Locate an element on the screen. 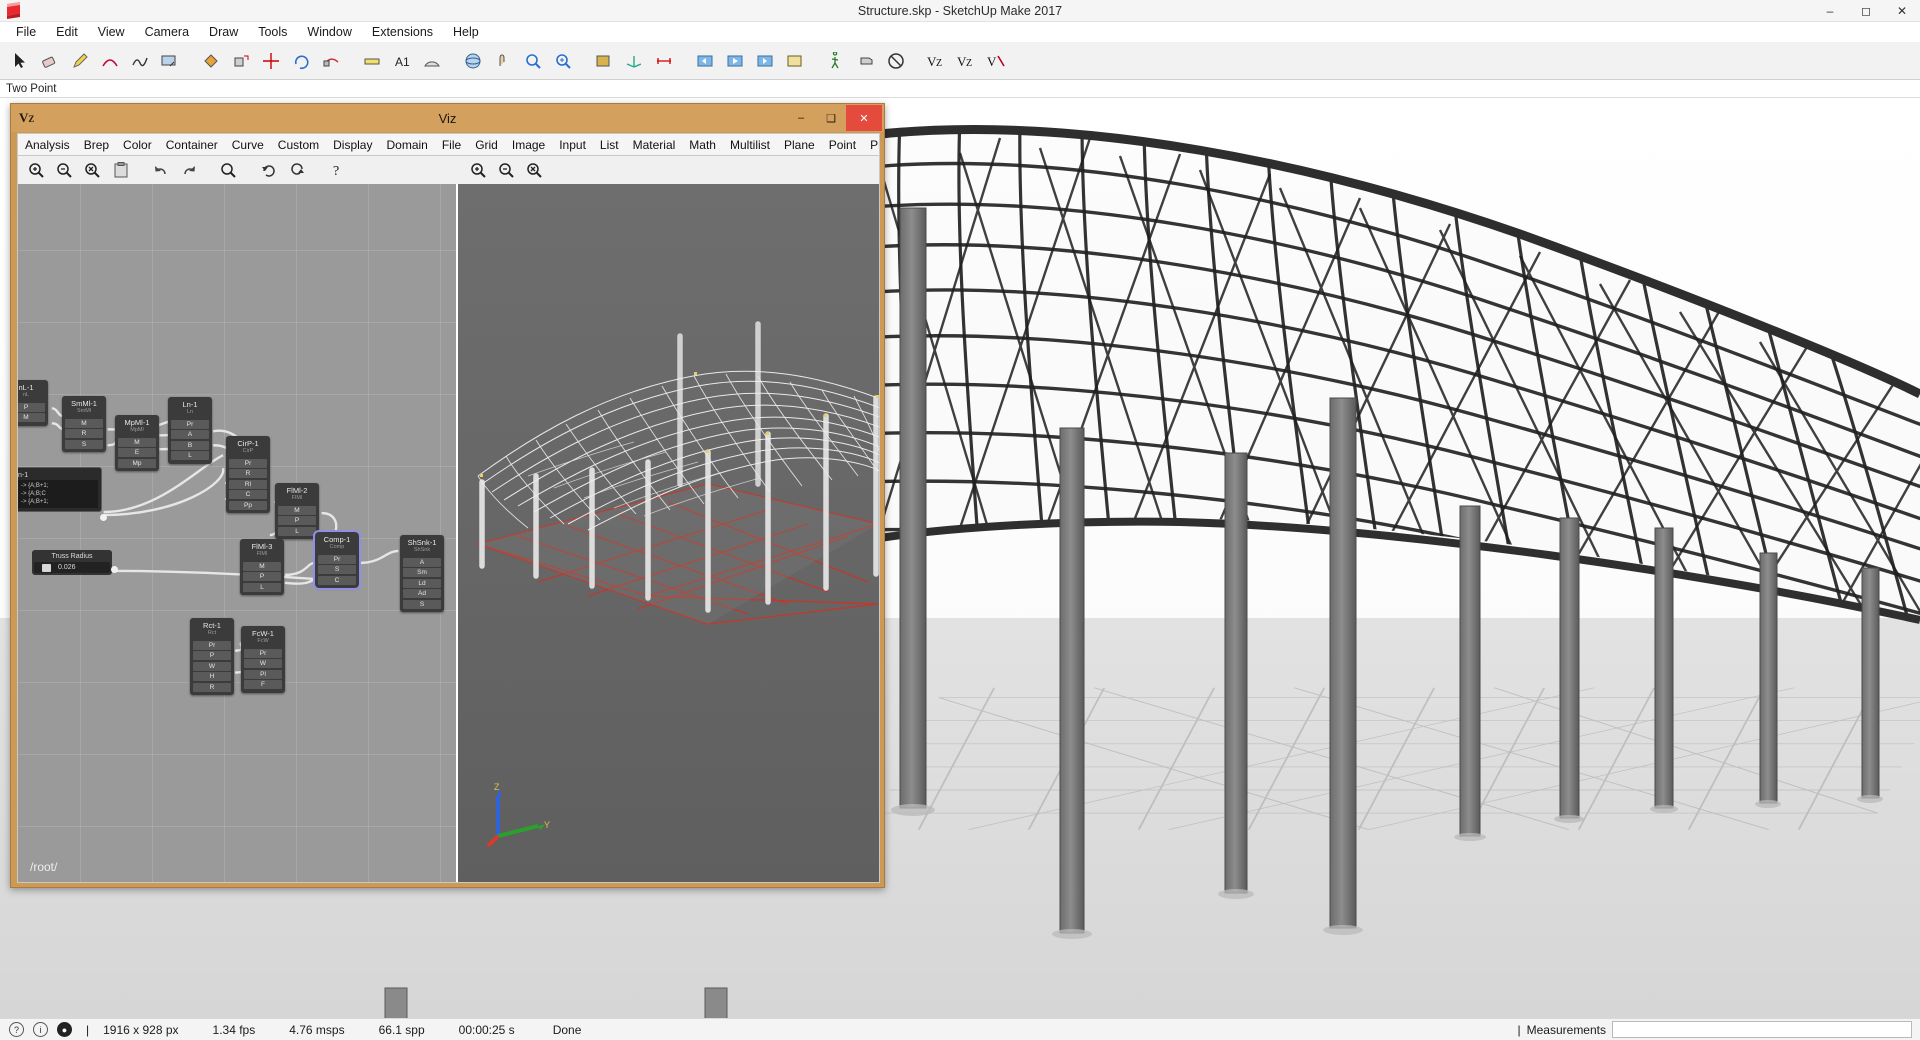 The height and width of the screenshot is (1040, 1920). info-circle-icon: i is located at coordinates (40, 1029).